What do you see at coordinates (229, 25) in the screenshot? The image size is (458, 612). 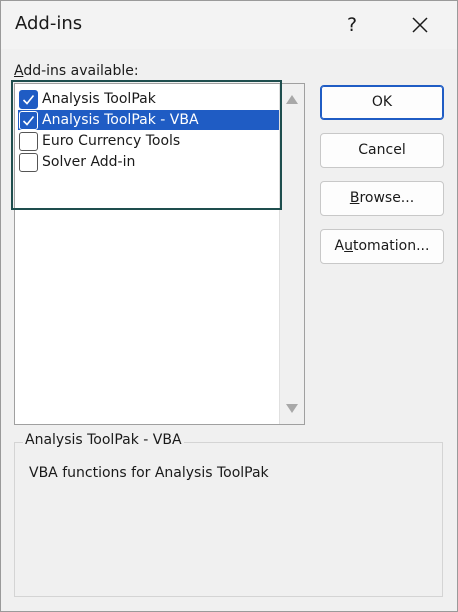 I see `title-bar: Add-ins ?` at bounding box center [229, 25].